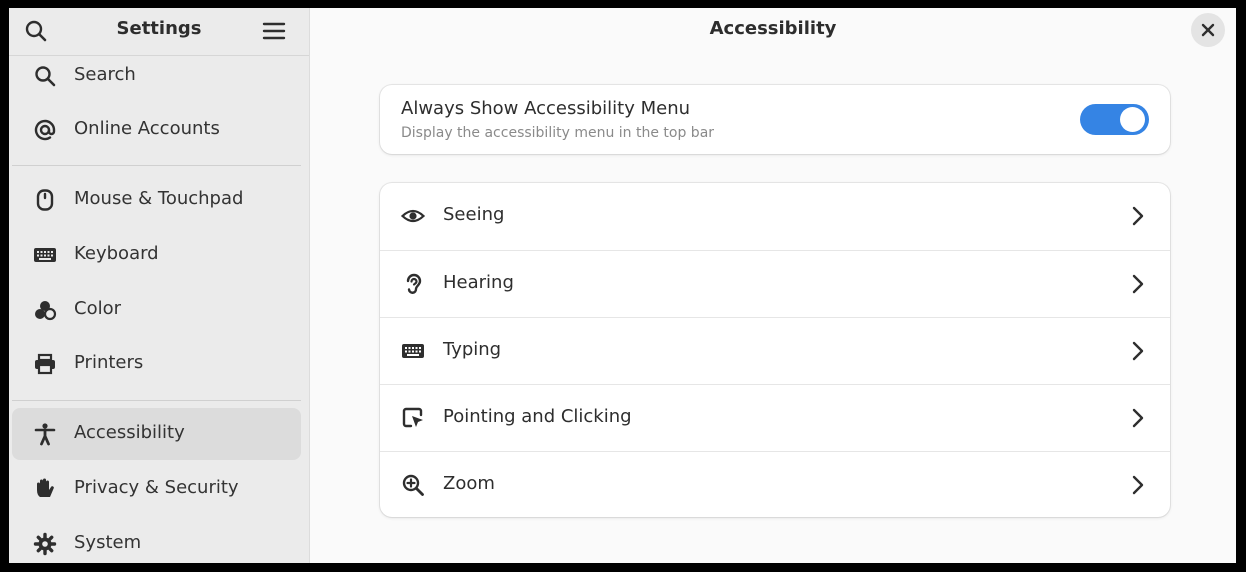 The image size is (1246, 572). What do you see at coordinates (474, 214) in the screenshot?
I see `row-label: Seeing` at bounding box center [474, 214].